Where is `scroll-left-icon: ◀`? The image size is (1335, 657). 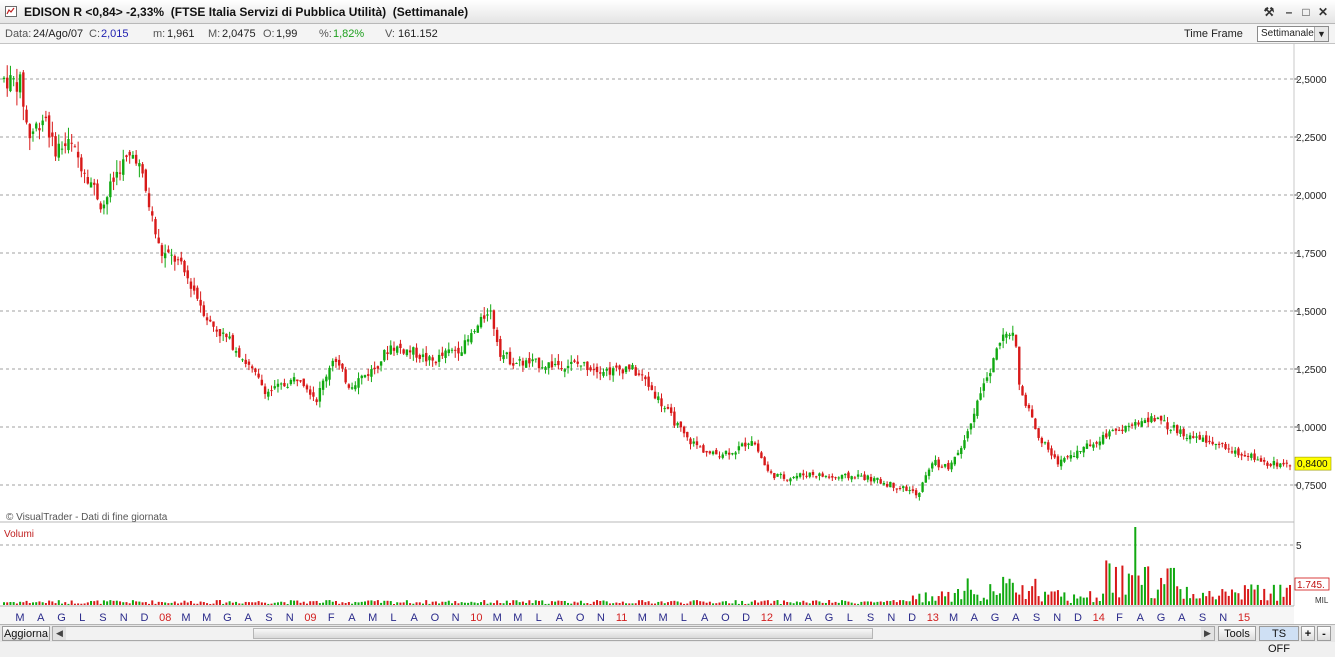
scroll-left-icon: ◀ is located at coordinates (59, 633).